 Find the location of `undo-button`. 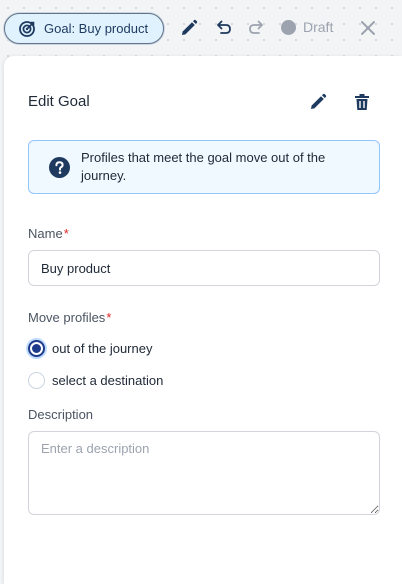

undo-button is located at coordinates (223, 28).